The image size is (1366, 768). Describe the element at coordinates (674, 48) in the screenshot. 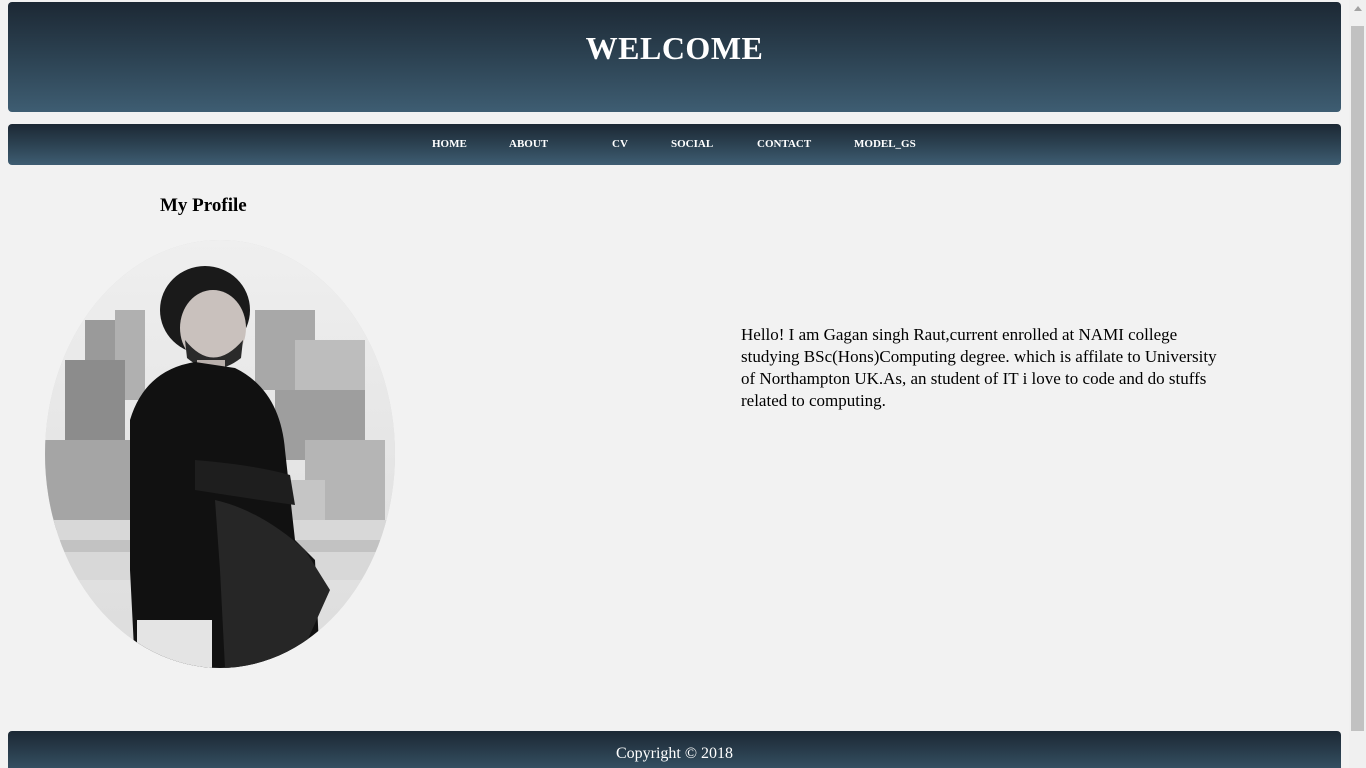

I see `page-title: WELCOME` at that location.